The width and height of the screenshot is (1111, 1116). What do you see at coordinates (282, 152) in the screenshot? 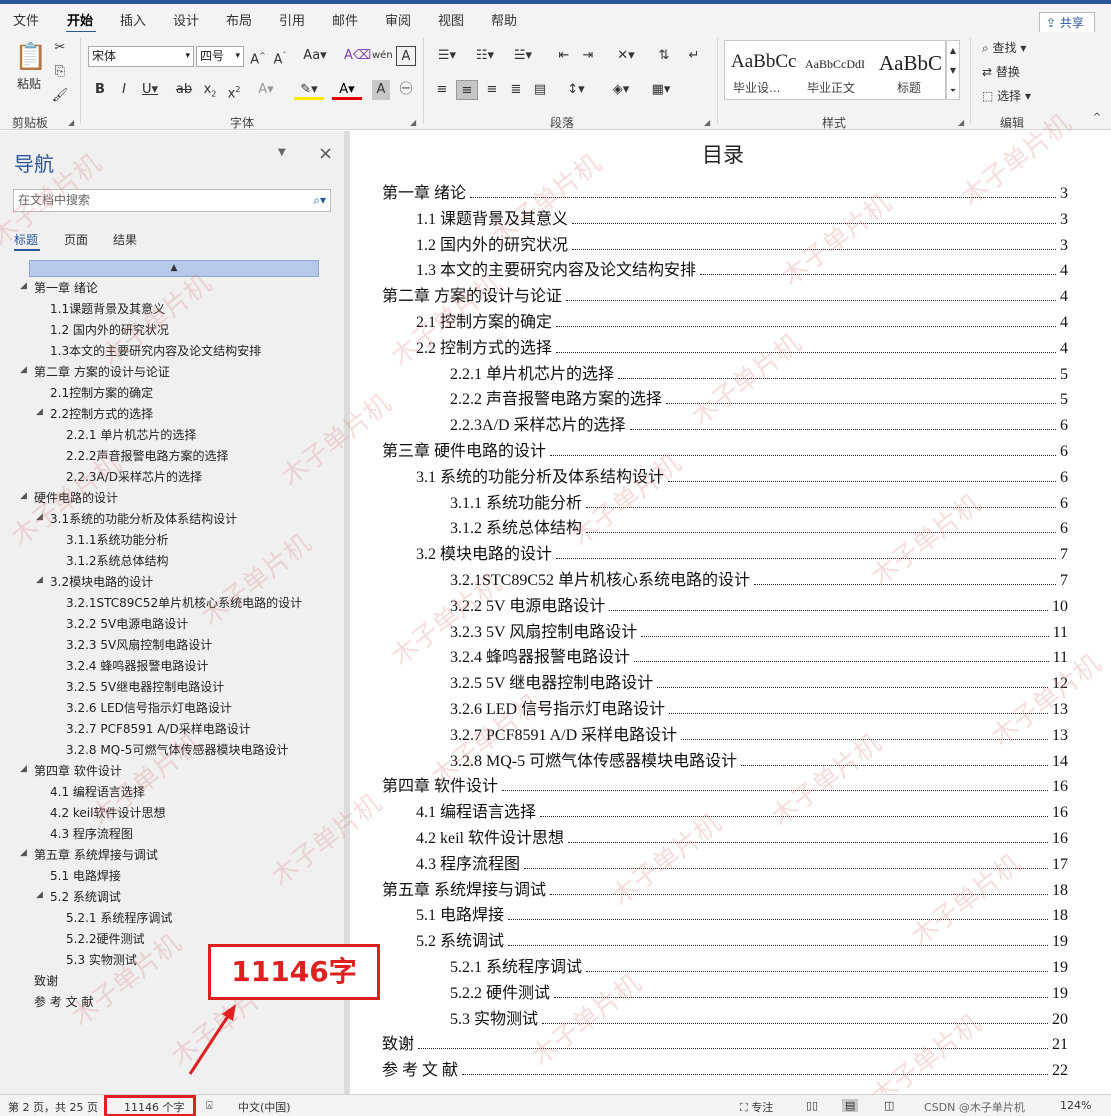
I see `nav-options-icon: ▼` at bounding box center [282, 152].